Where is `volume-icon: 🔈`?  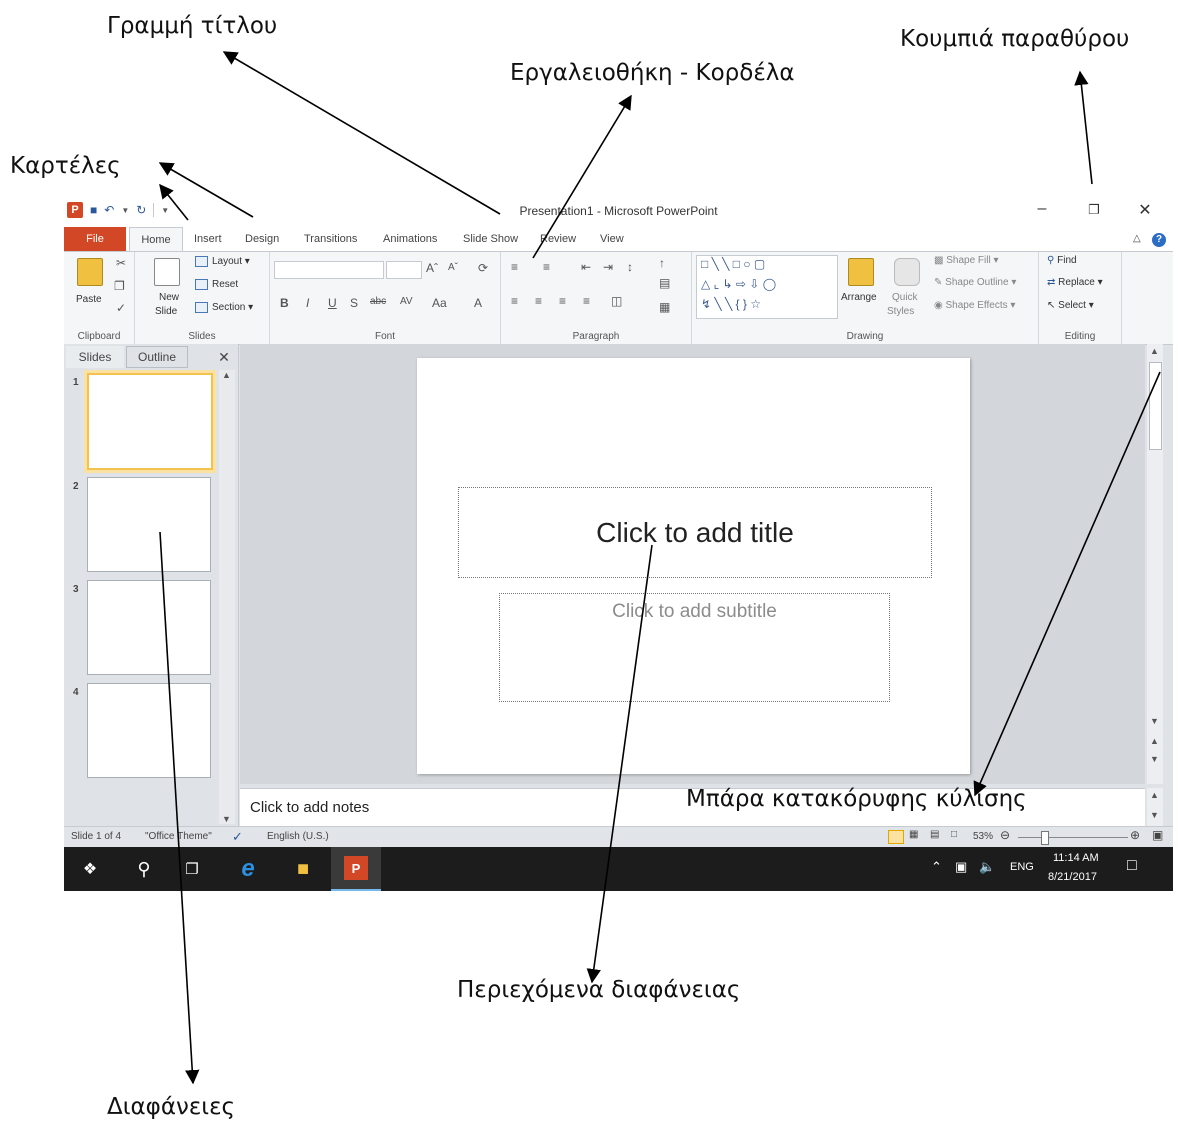 volume-icon: 🔈 is located at coordinates (987, 867).